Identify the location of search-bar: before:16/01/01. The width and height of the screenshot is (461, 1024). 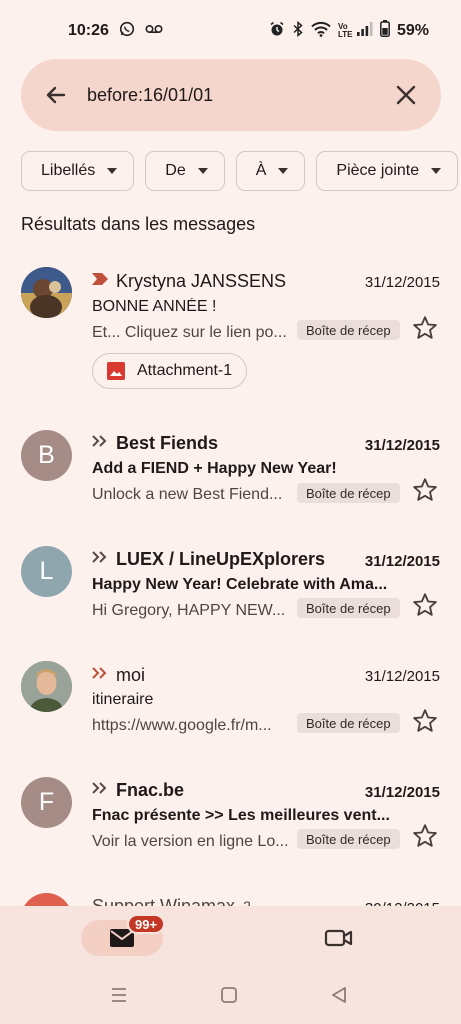
(231, 95).